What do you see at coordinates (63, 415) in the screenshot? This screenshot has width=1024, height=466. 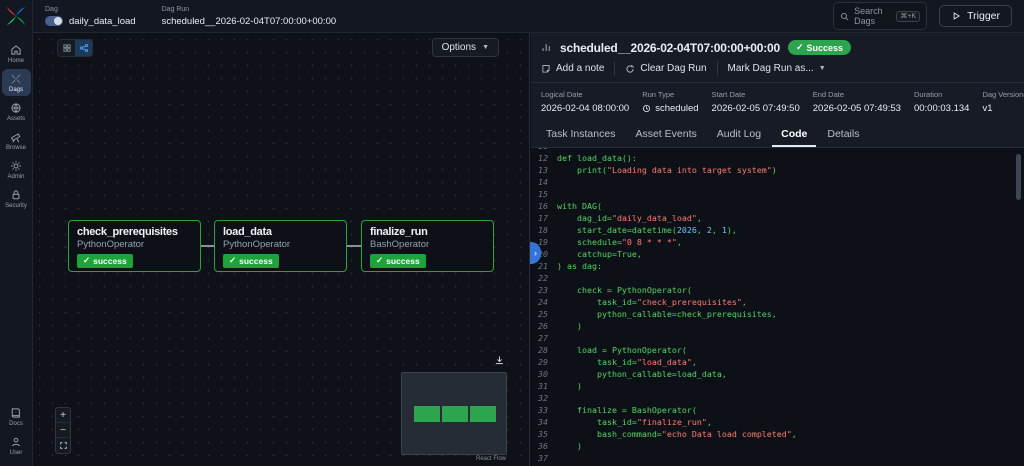 I see `zoom-in-button: +` at bounding box center [63, 415].